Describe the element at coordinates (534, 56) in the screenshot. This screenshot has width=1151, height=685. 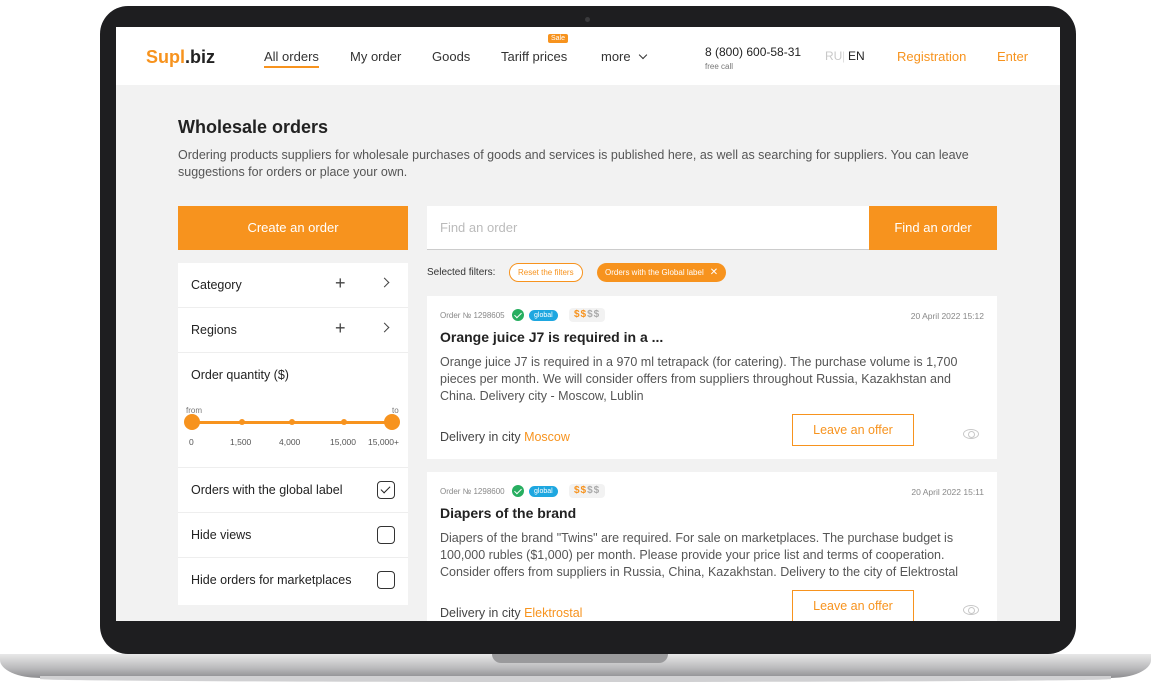
I see `nav-tariff-prices: Tariff prices` at that location.